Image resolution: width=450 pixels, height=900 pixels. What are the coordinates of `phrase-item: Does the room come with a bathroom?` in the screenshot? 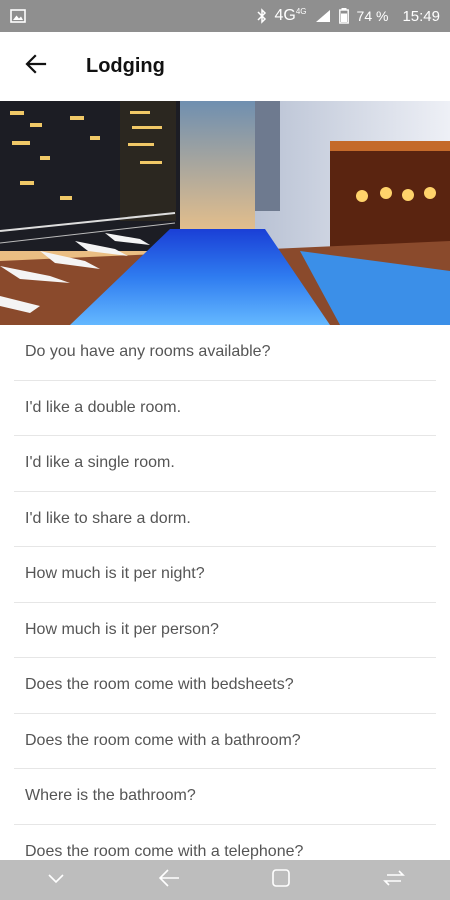 It's located at (225, 741).